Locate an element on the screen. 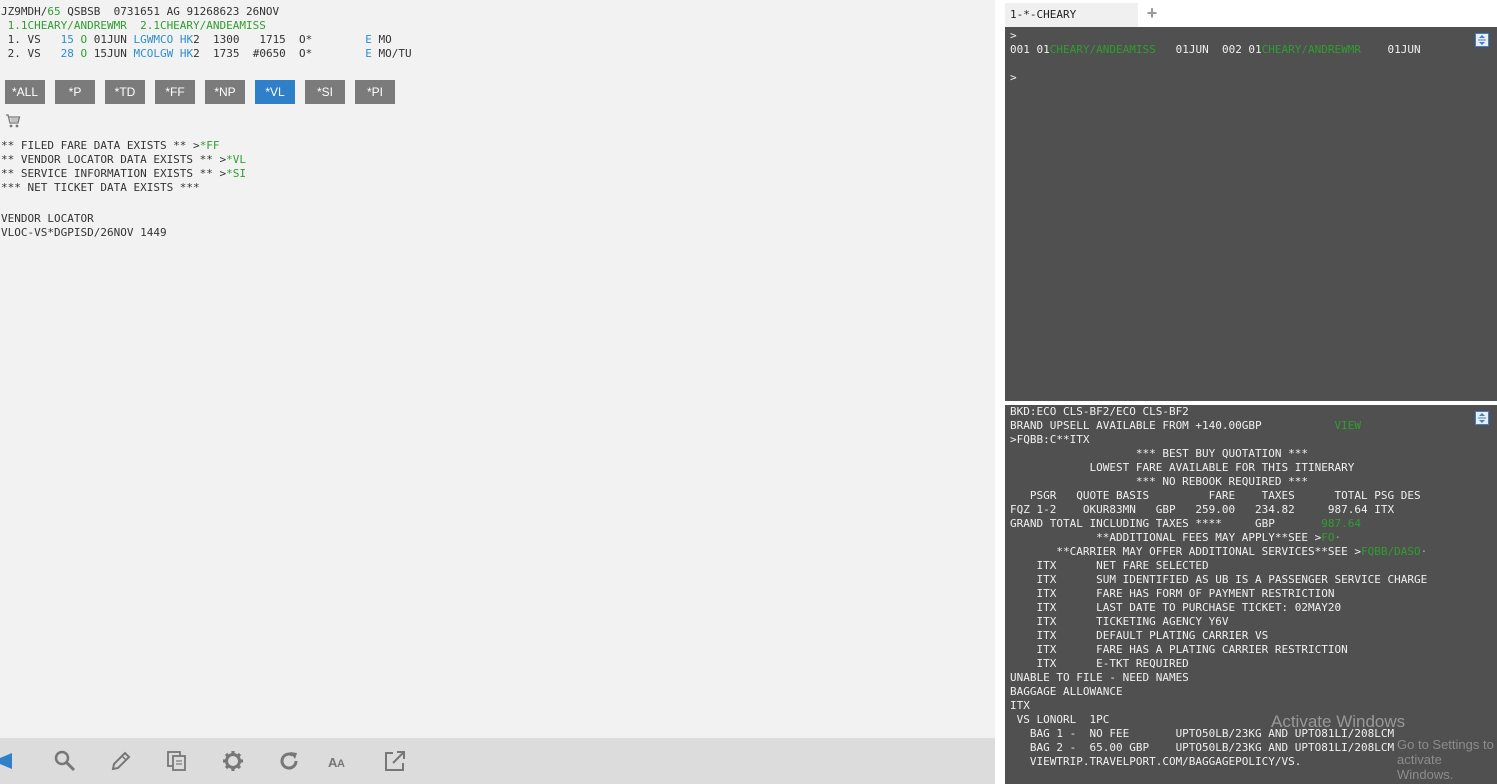  segment-1-flight: 15 is located at coordinates (67, 39).